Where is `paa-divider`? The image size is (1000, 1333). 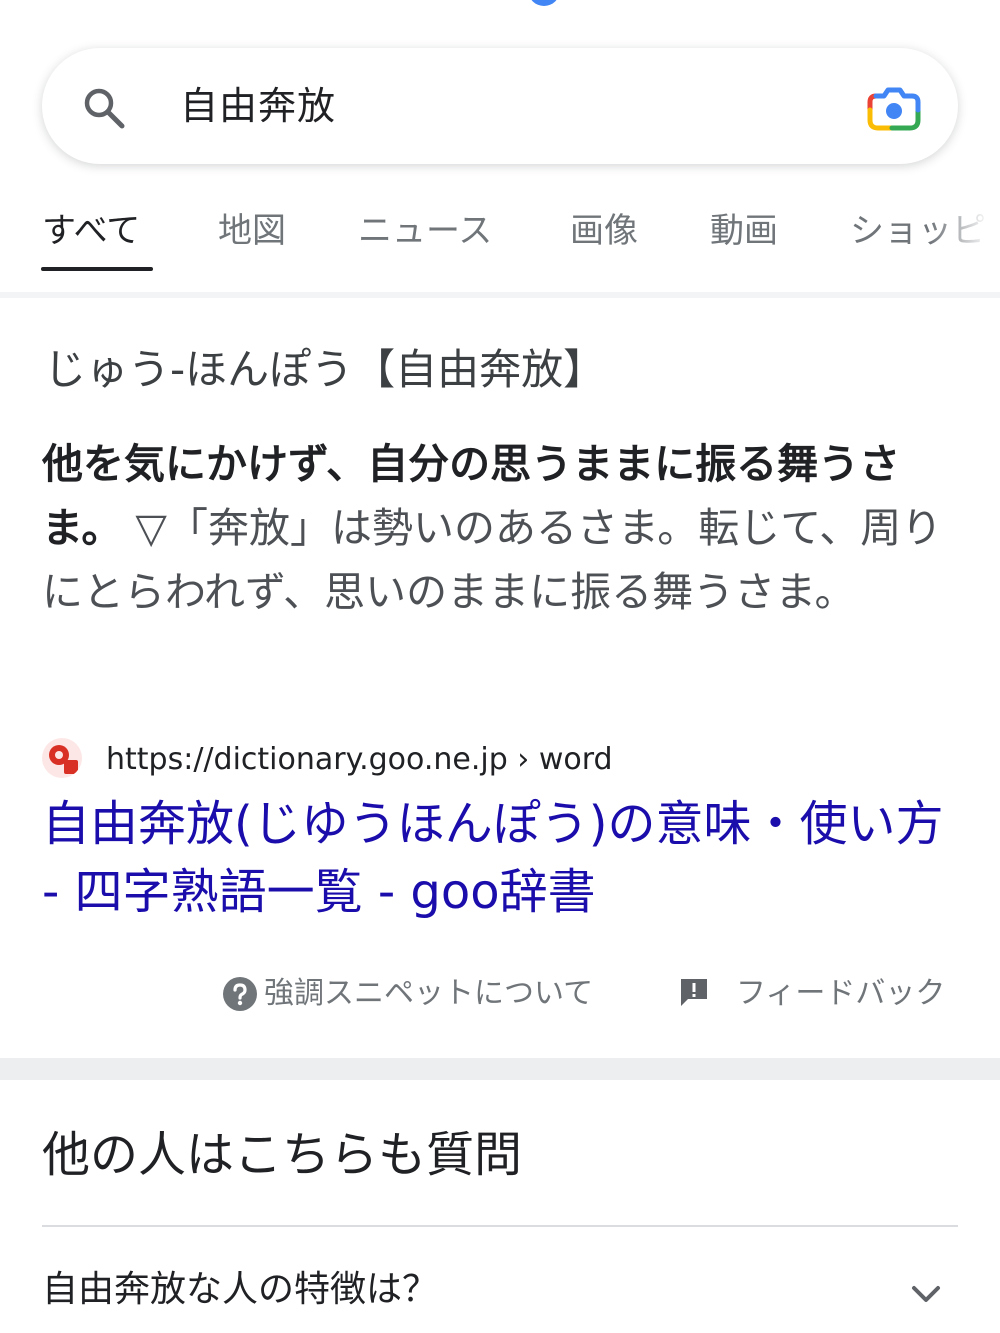 paa-divider is located at coordinates (500, 1226).